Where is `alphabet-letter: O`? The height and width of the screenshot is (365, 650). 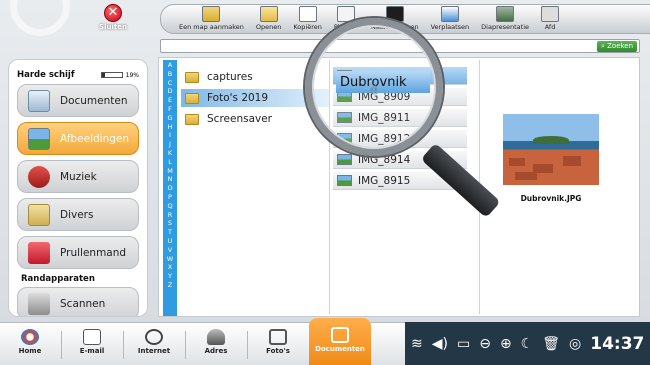 alphabet-letter: O is located at coordinates (169, 188).